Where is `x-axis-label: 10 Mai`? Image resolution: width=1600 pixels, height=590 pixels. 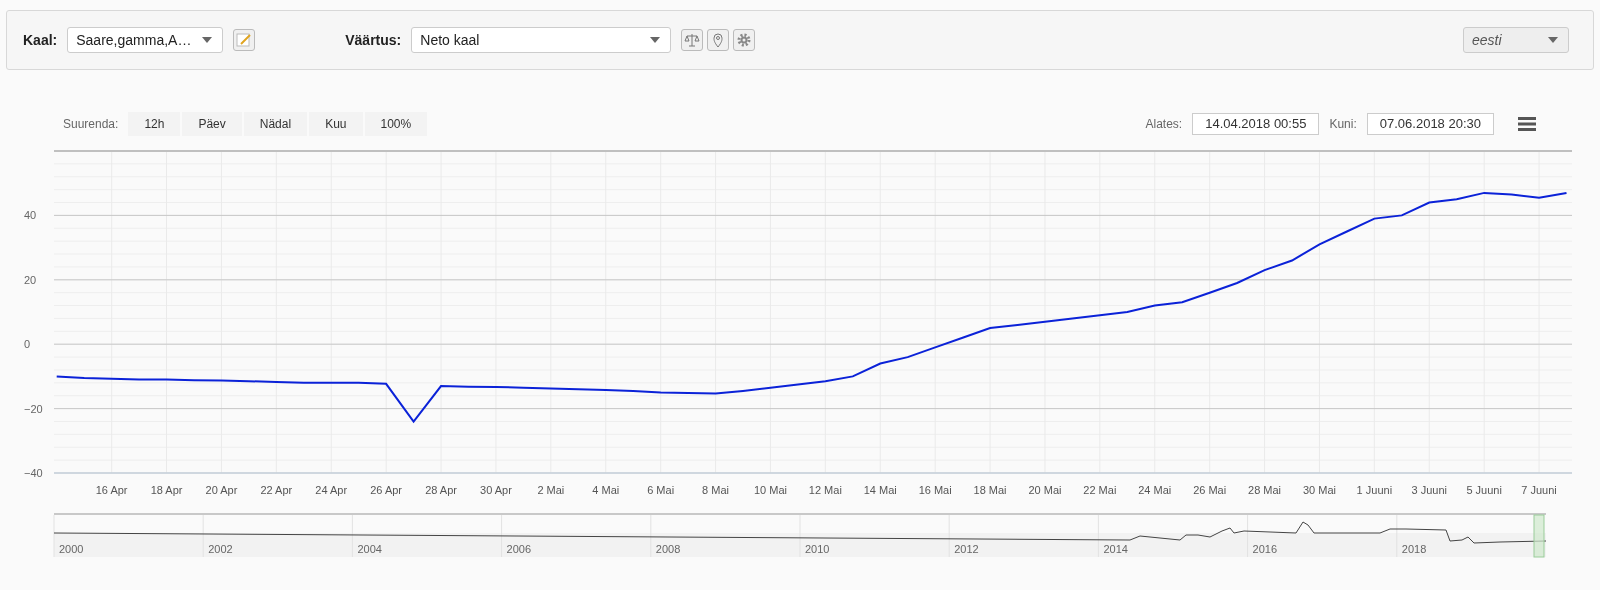
x-axis-label: 10 Mai is located at coordinates (770, 490).